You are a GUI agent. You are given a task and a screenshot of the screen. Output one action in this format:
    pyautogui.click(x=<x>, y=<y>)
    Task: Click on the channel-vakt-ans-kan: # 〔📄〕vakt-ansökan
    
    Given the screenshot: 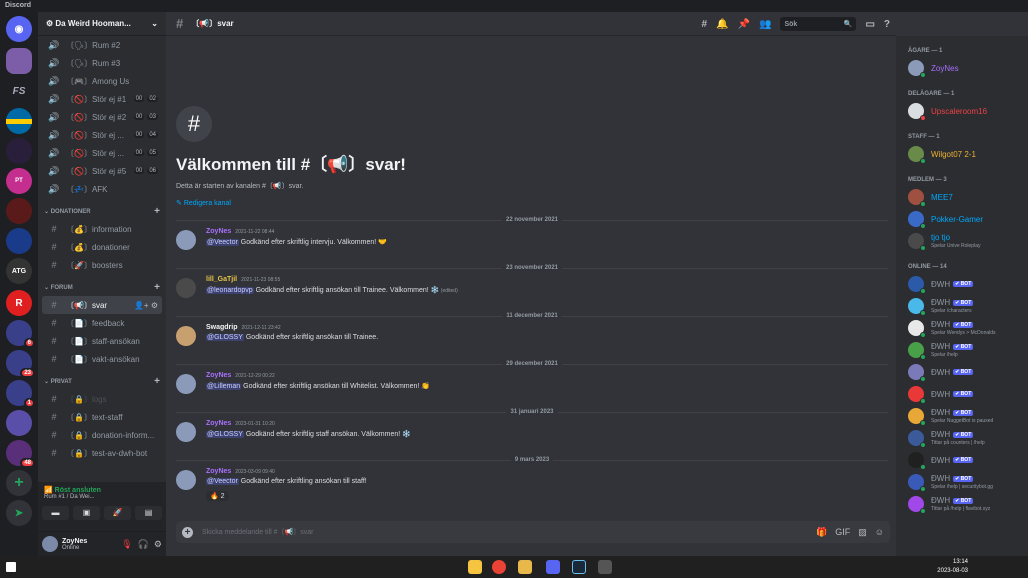 What is the action you would take?
    pyautogui.click(x=102, y=359)
    